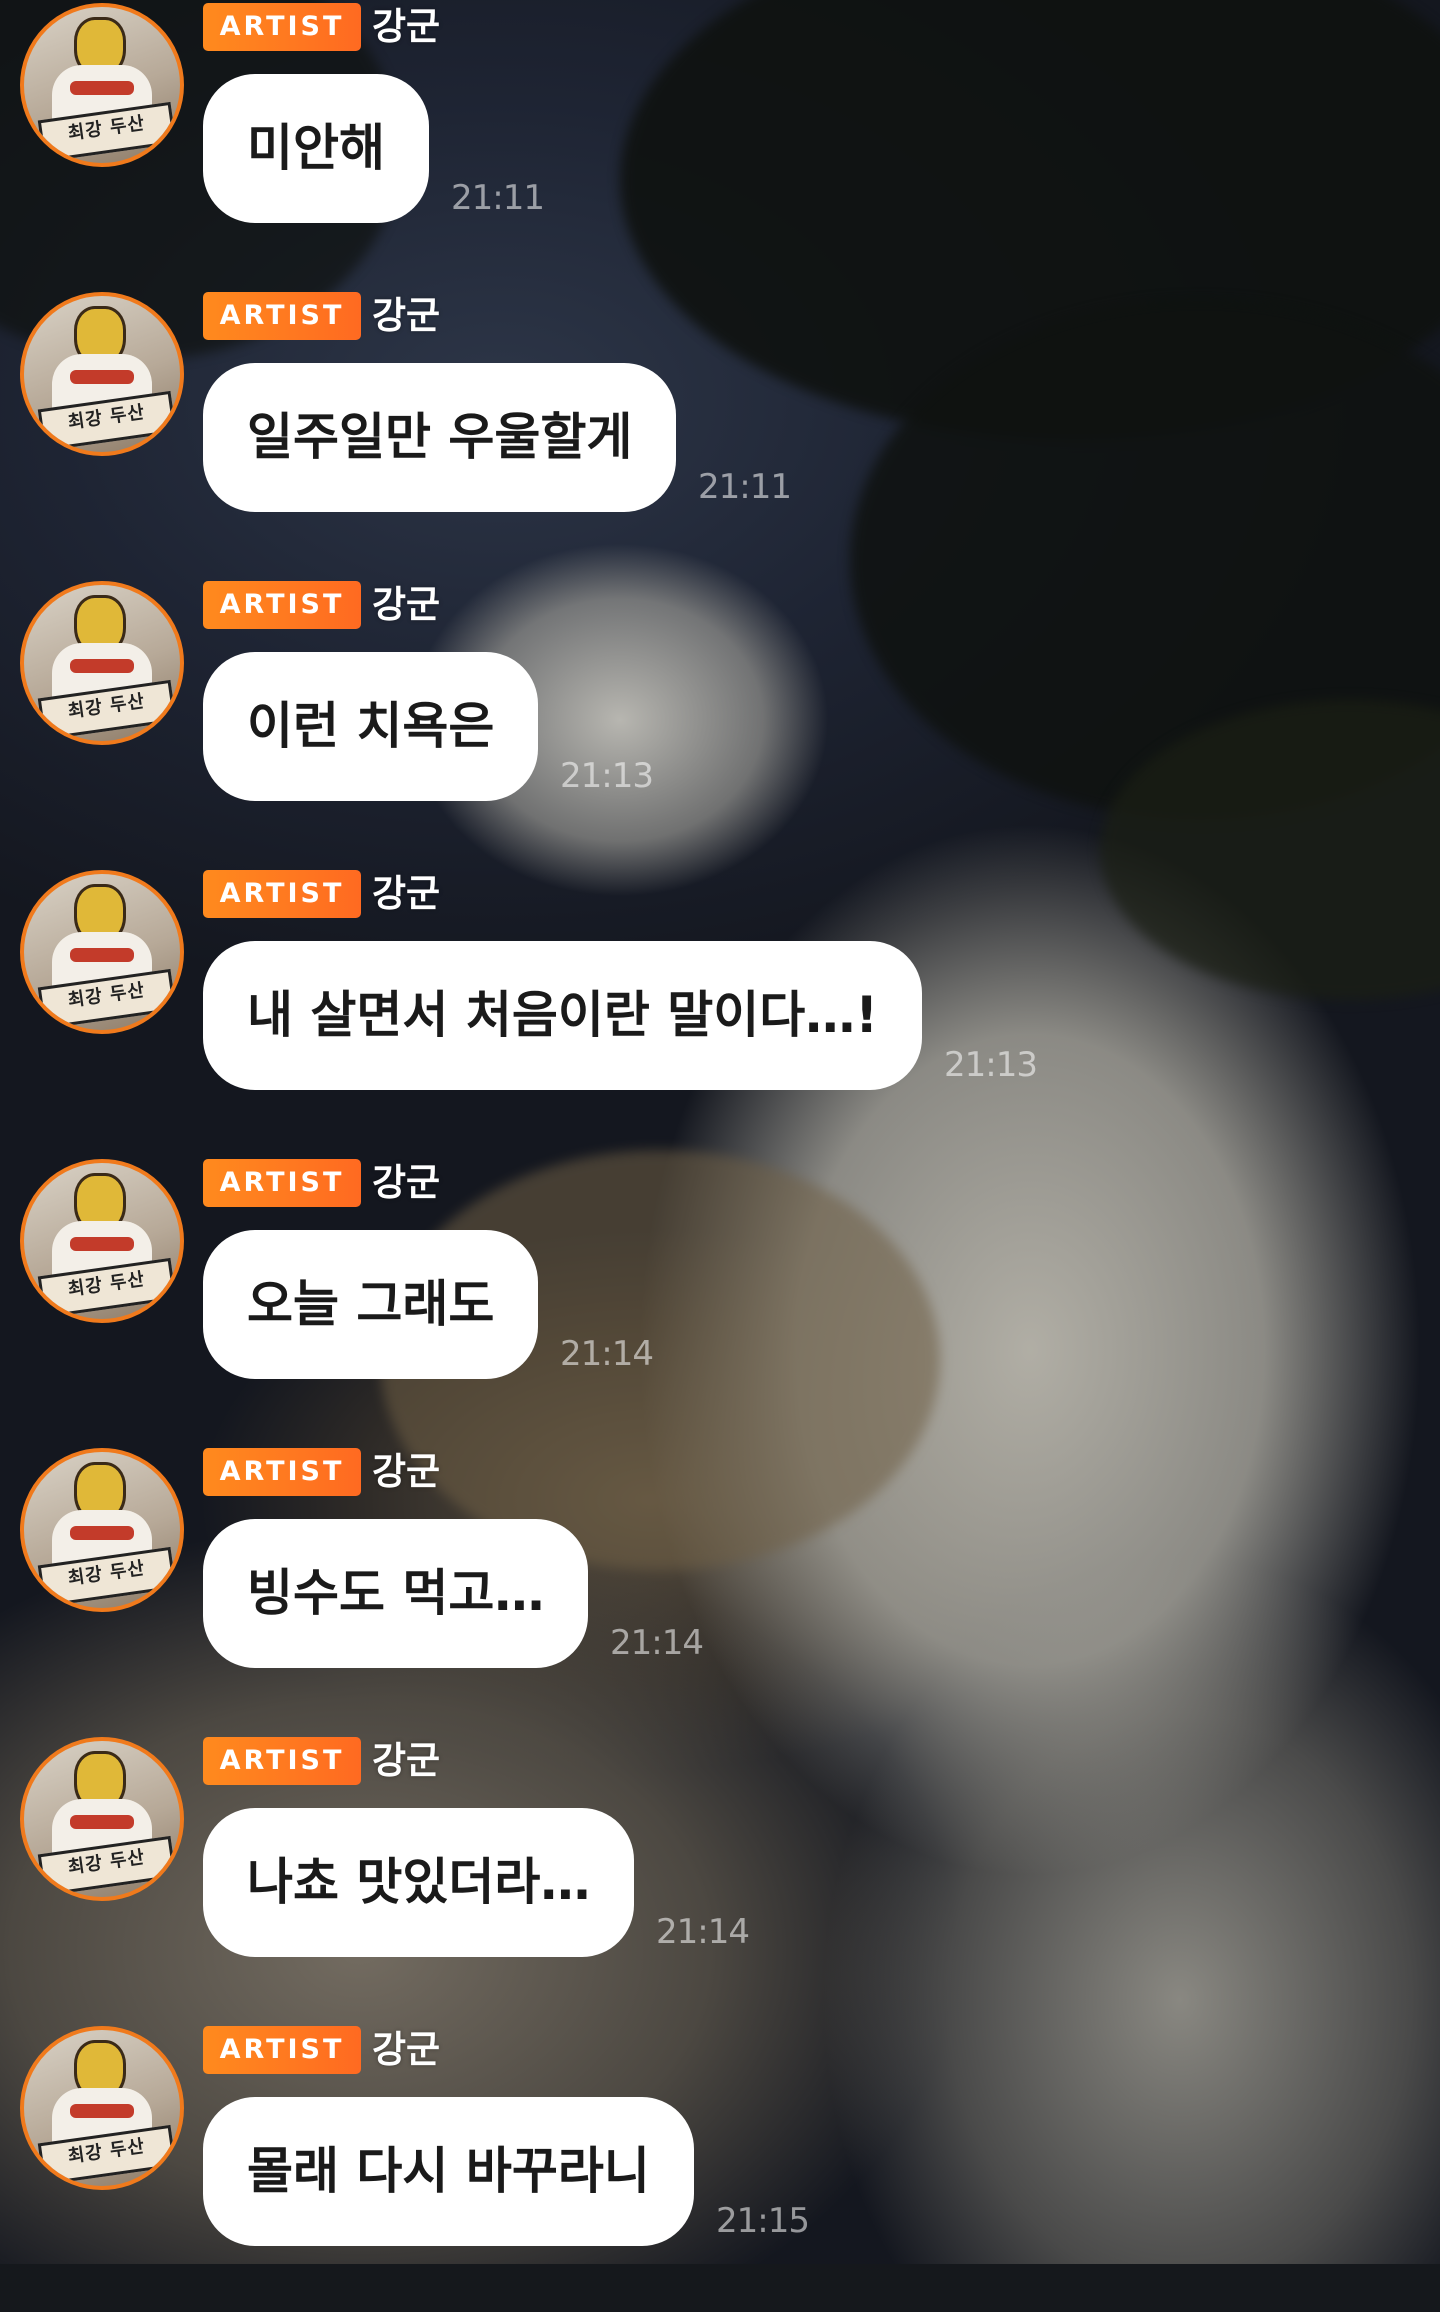 The height and width of the screenshot is (2312, 1440). I want to click on chat-message: 최강 두산 ARTIST 강군 이런 치욕은 21:13, so click(720, 722).